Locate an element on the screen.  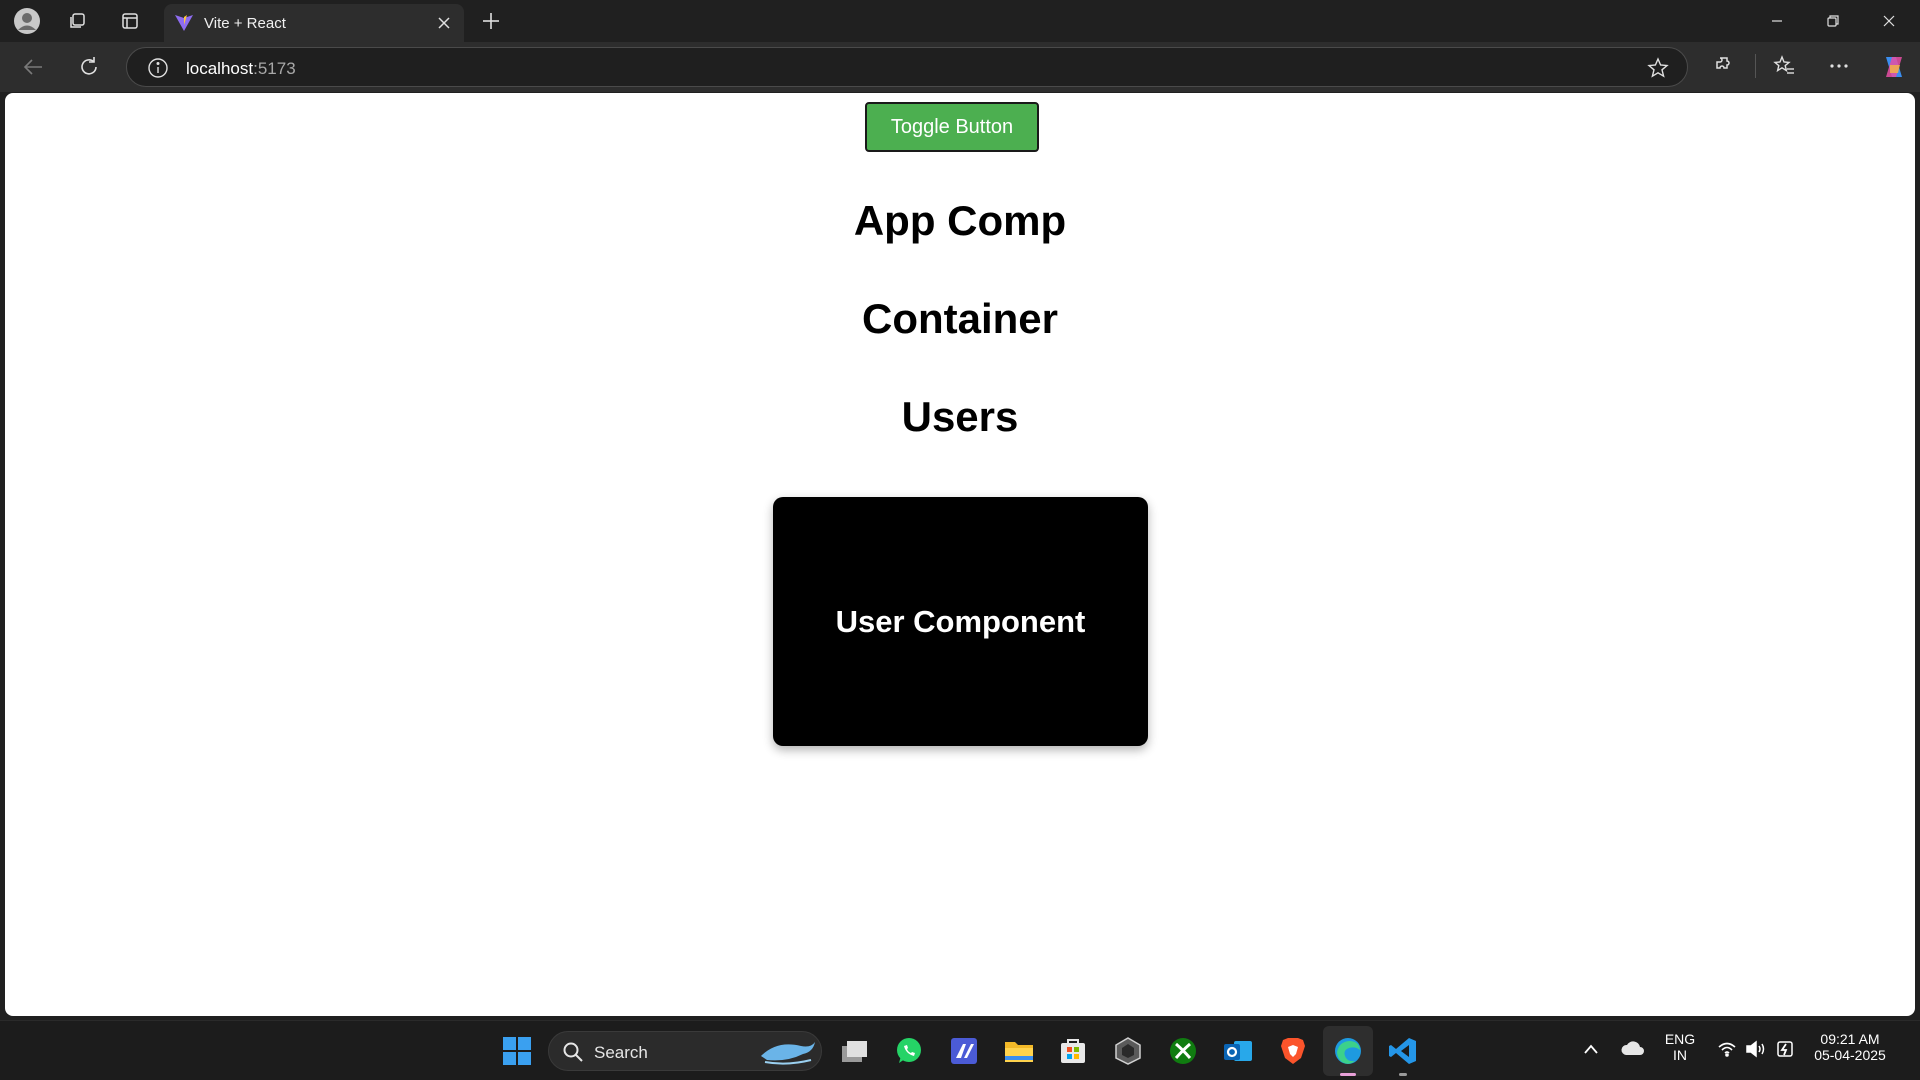
search-label: Search is located at coordinates (621, 1052).